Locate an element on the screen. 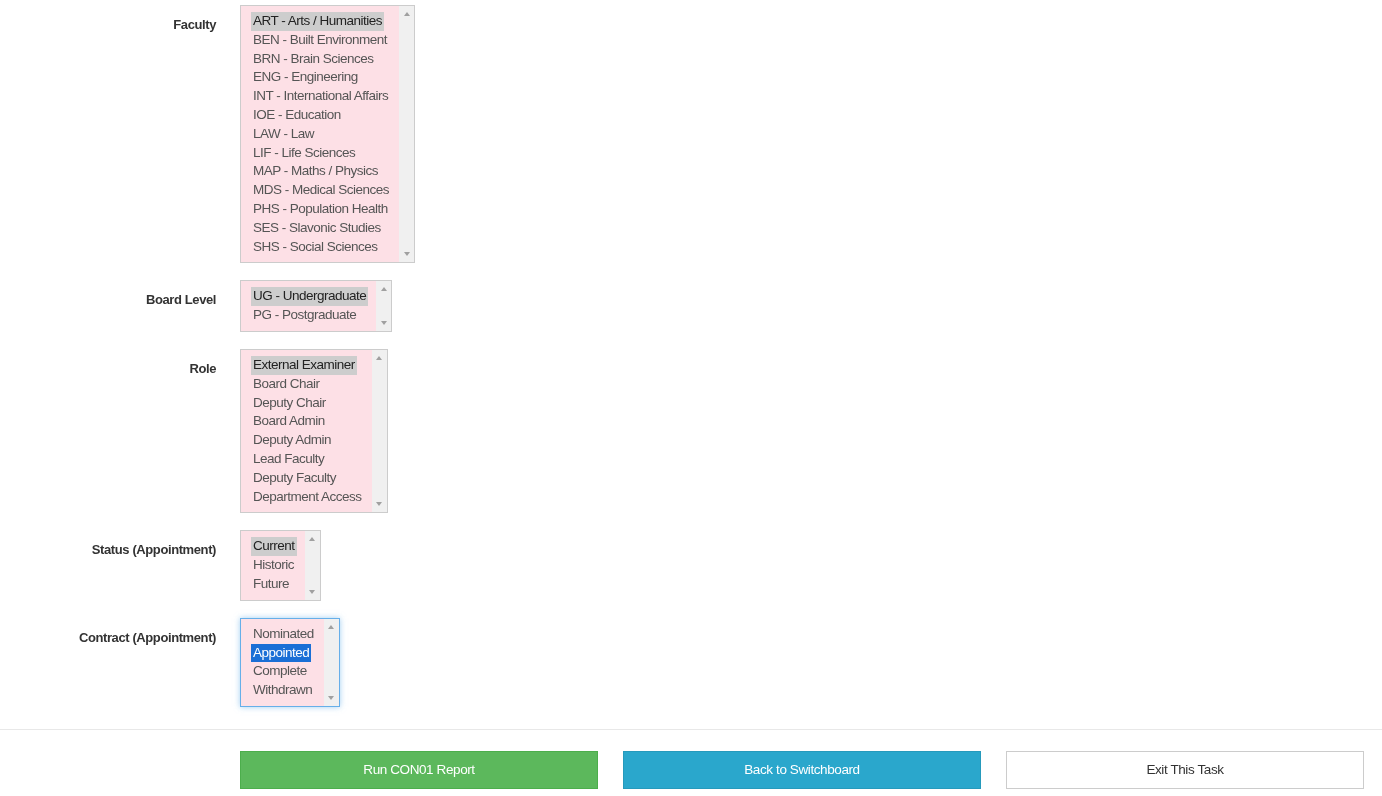  list-option: ART - Arts / Humanities is located at coordinates (318, 21).